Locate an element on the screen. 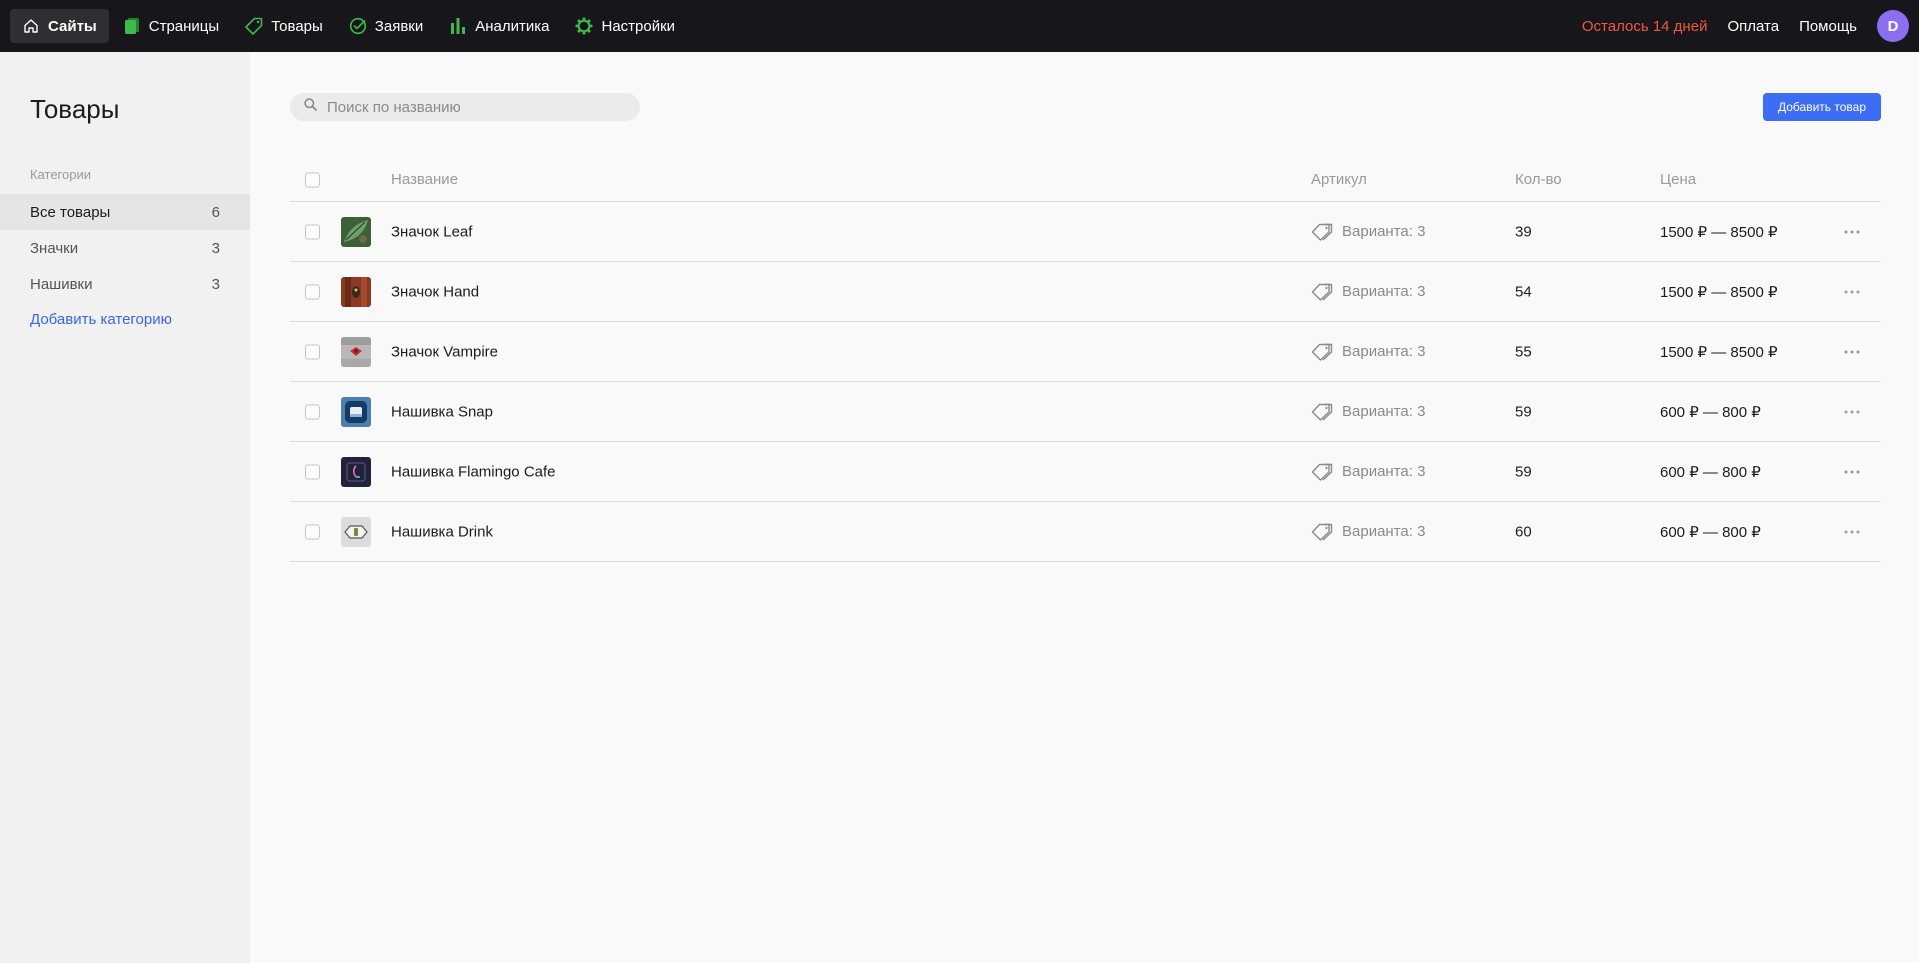  table-header: Название Артикул Кол-во Цена is located at coordinates (1085, 180).